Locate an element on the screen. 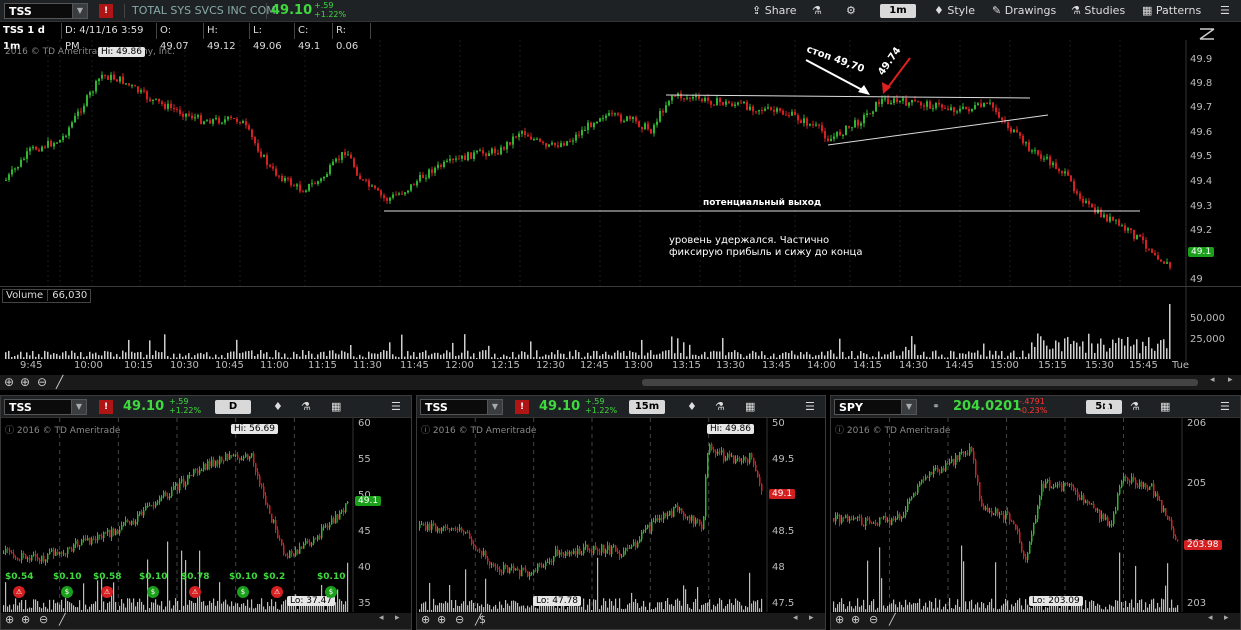  resistance-line is located at coordinates (848, 96).